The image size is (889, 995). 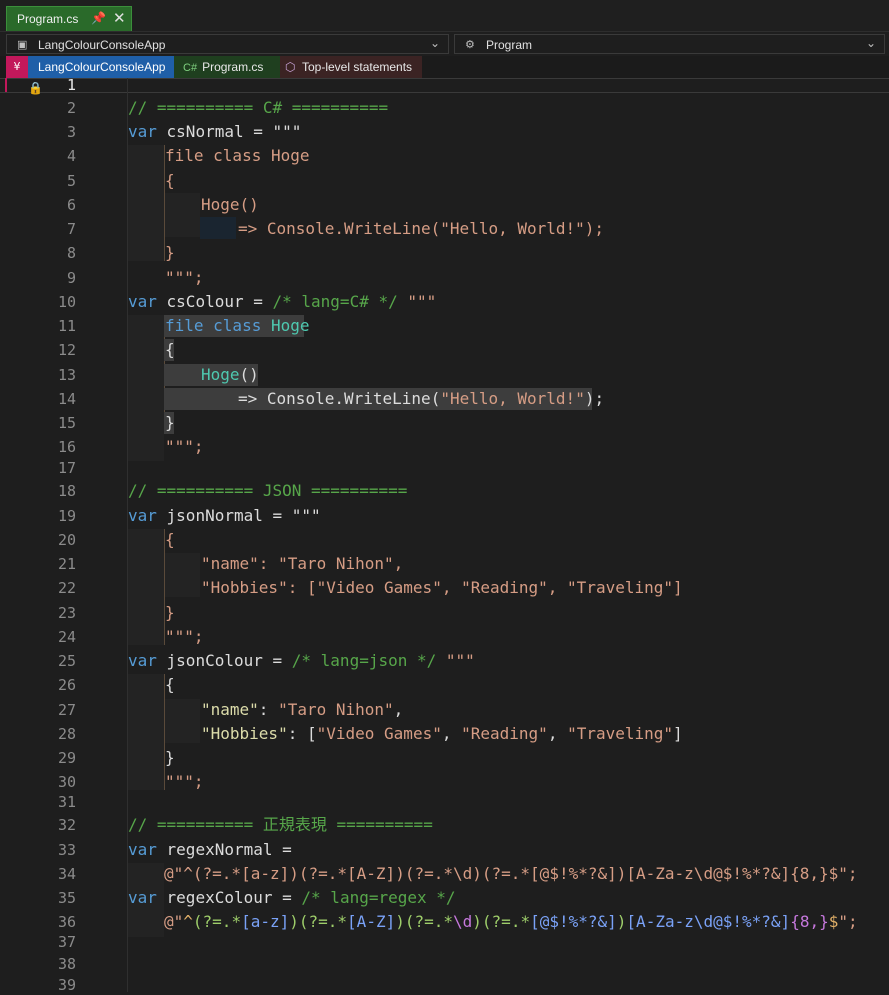 What do you see at coordinates (71, 205) in the screenshot?
I see `line-number: 6` at bounding box center [71, 205].